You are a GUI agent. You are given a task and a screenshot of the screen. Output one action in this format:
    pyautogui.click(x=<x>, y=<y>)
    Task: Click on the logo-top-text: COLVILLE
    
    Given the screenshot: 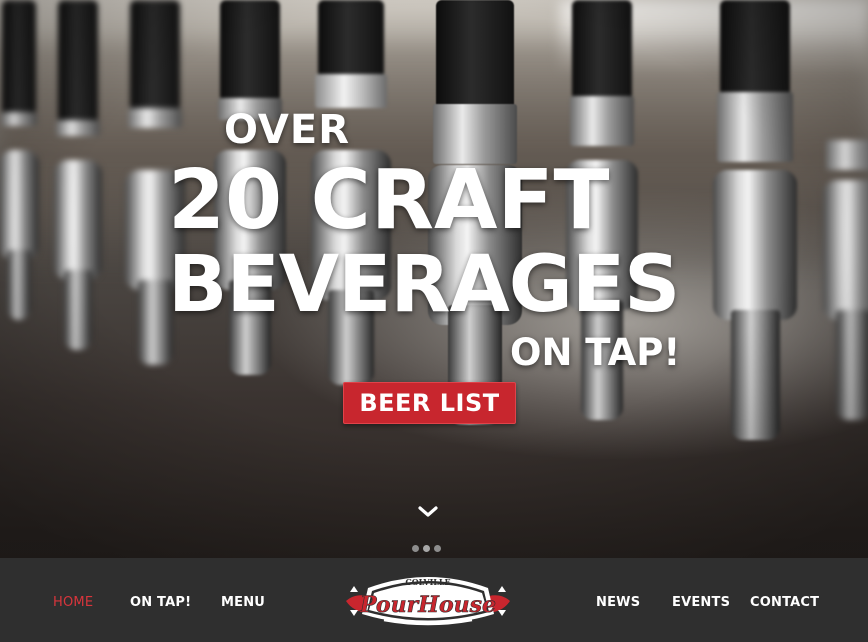 What is the action you would take?
    pyautogui.click(x=427, y=582)
    